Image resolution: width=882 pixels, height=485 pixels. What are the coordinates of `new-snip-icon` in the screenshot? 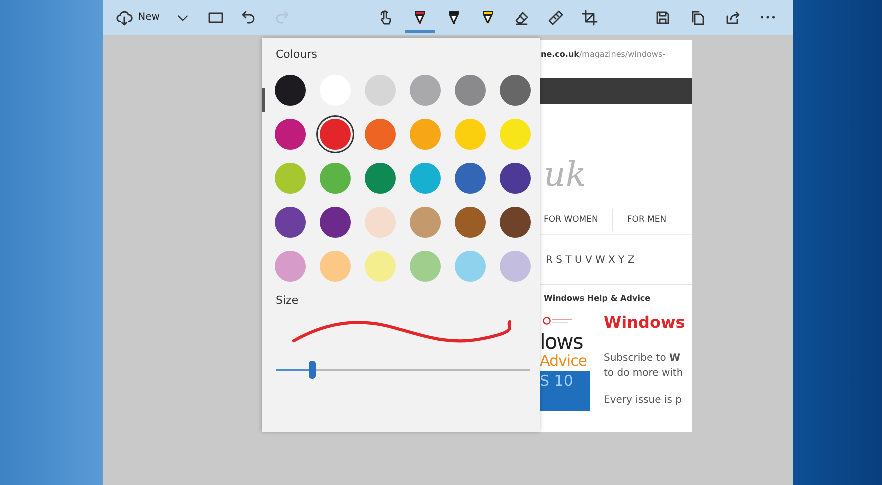 It's located at (125, 17).